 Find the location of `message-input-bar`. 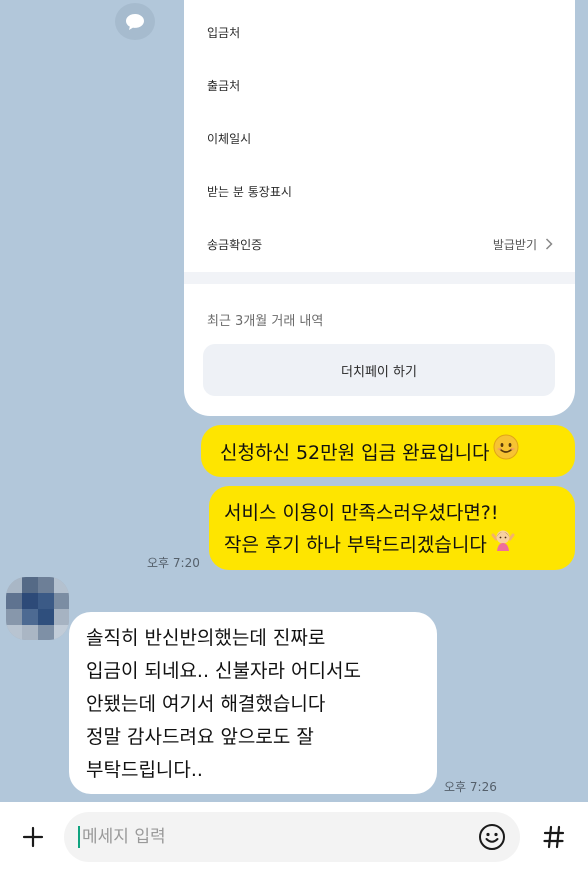

message-input-bar is located at coordinates (294, 836).